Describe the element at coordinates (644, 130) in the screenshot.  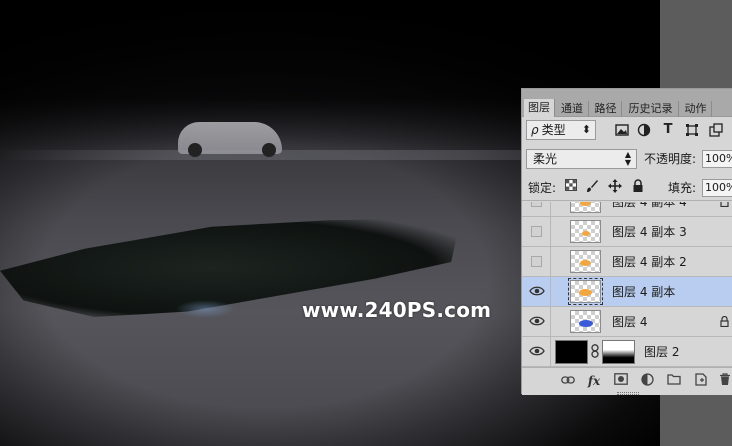
I see `adjustment-filter-icon` at that location.